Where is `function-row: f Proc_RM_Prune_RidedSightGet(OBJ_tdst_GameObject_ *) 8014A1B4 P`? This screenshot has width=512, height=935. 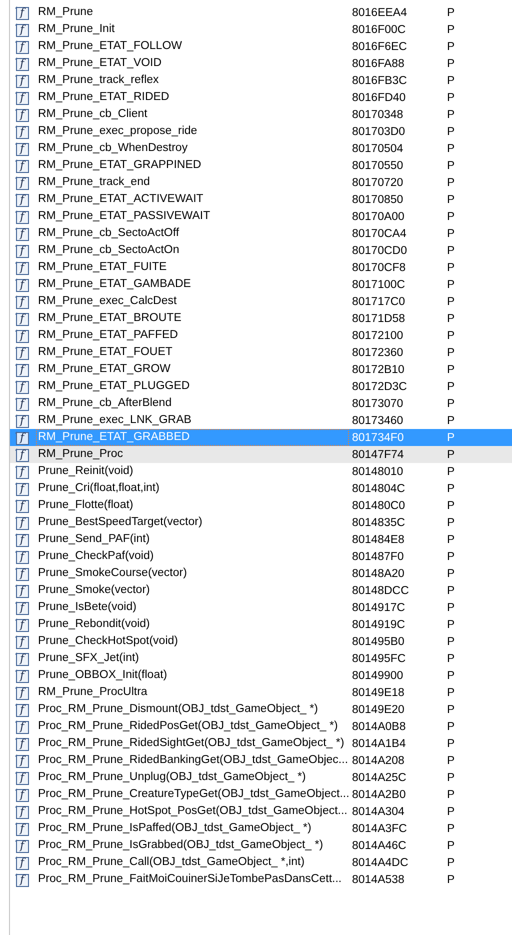
function-row: f Proc_RM_Prune_RidedSightGet(OBJ_tdst_GameObject_ *) 8014A1B4 P is located at coordinates (261, 743).